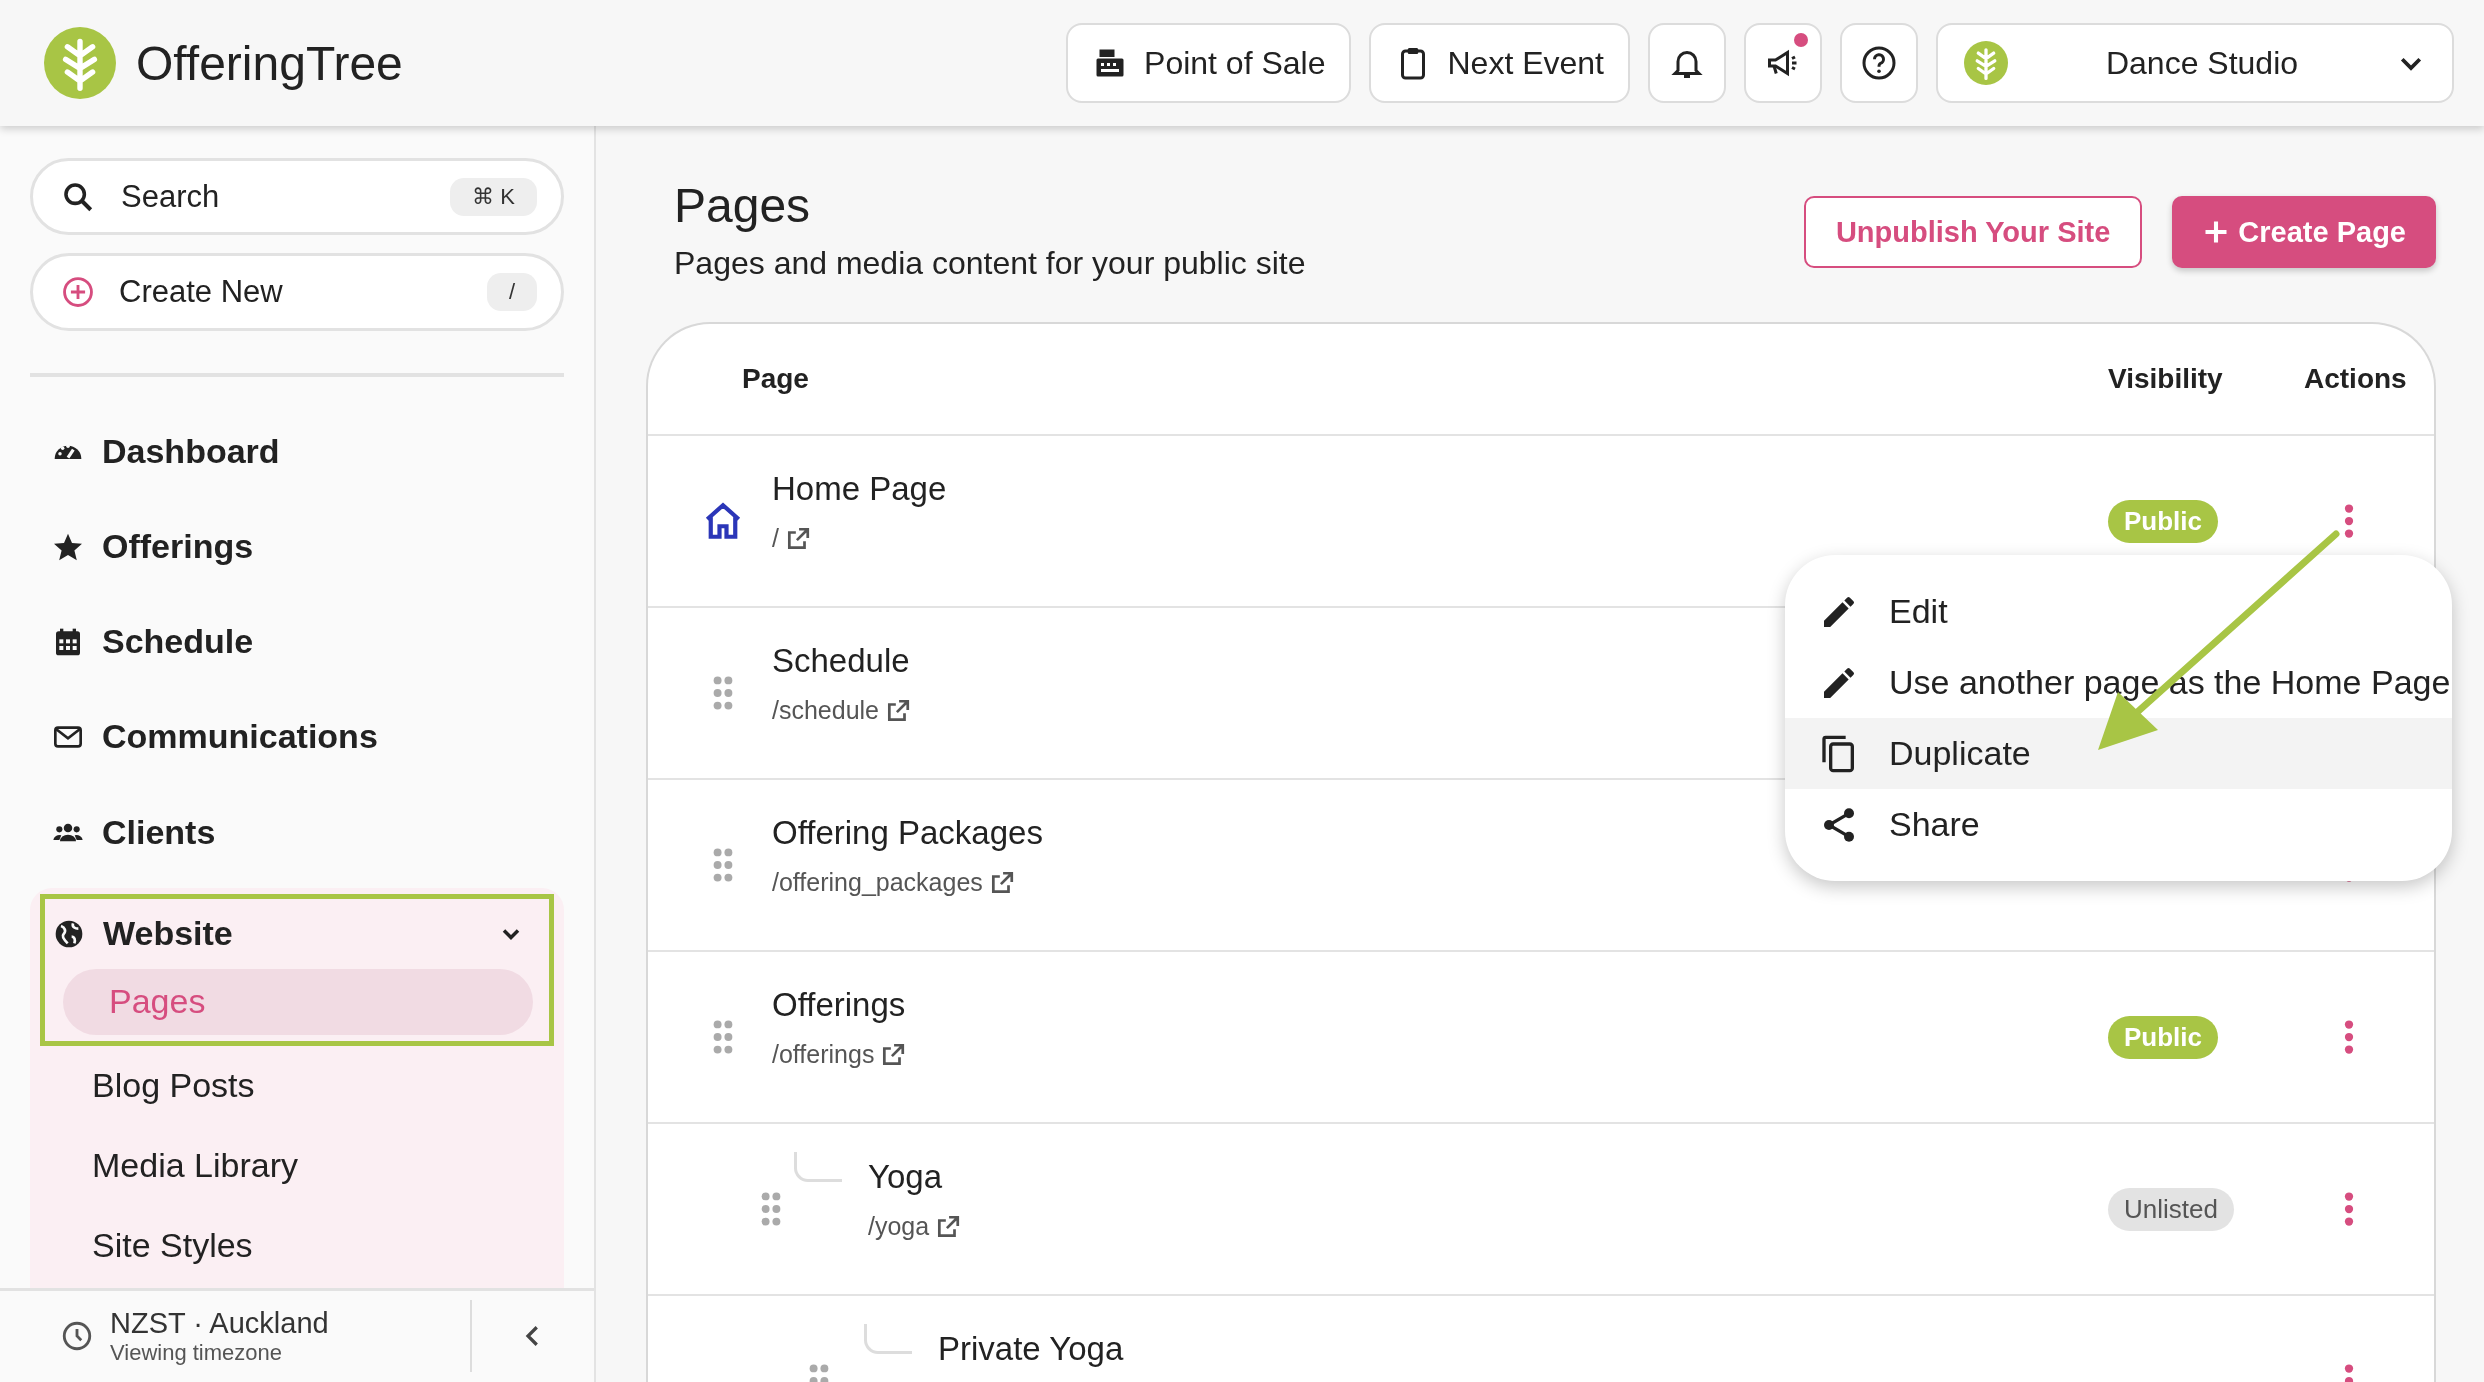 The image size is (2484, 1382). What do you see at coordinates (78, 292) in the screenshot?
I see `plus-circle-icon` at bounding box center [78, 292].